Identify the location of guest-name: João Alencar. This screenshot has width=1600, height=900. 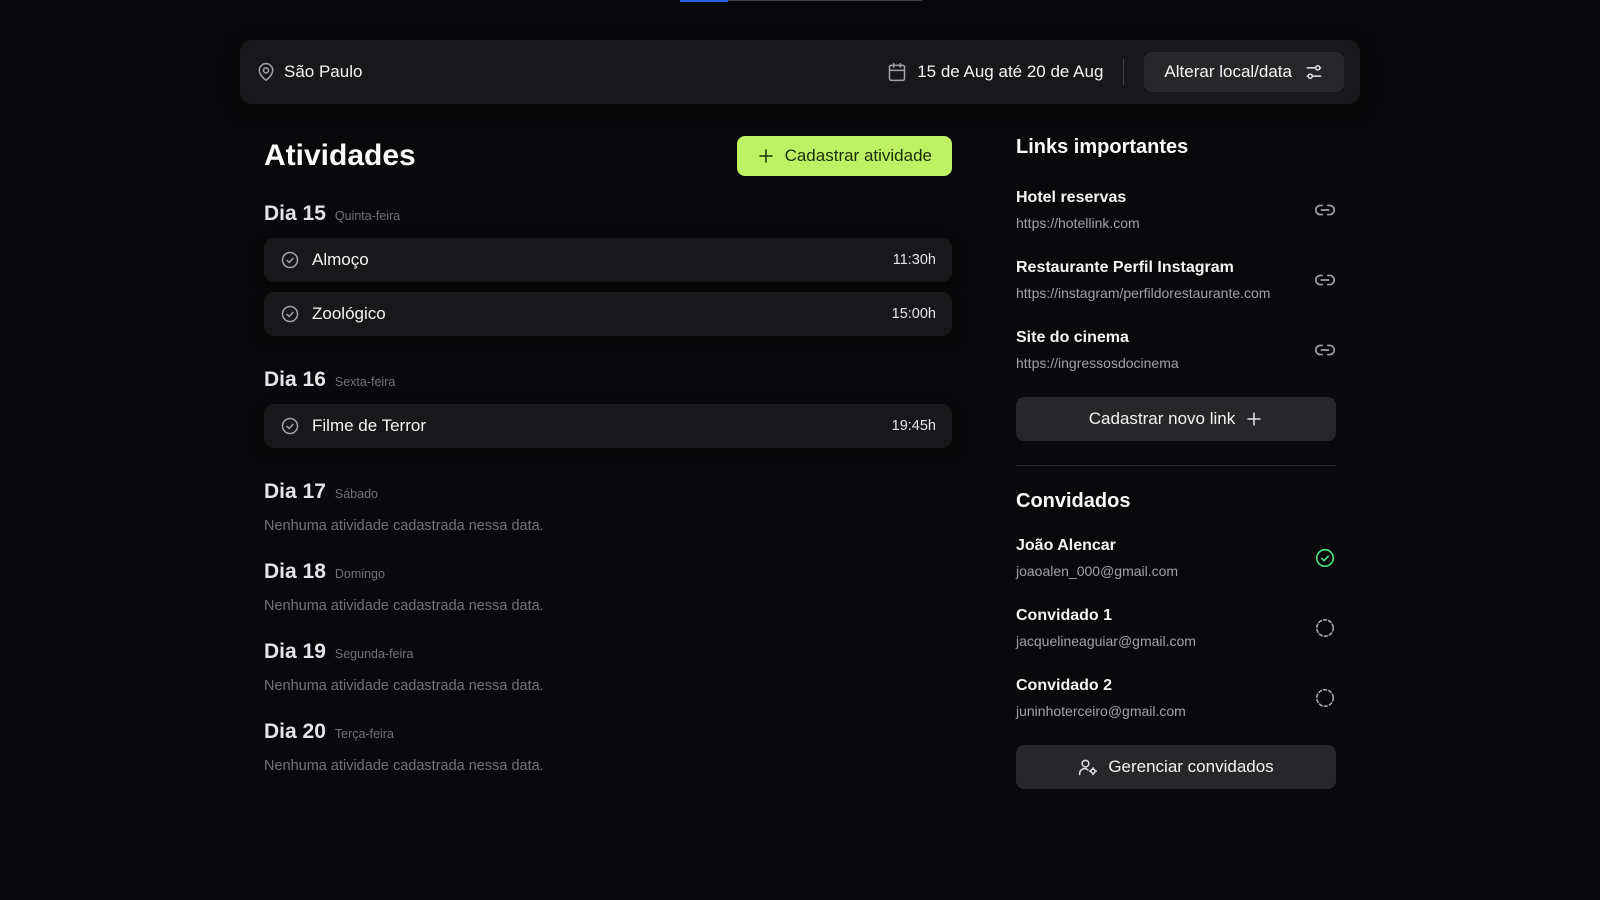
(1066, 545).